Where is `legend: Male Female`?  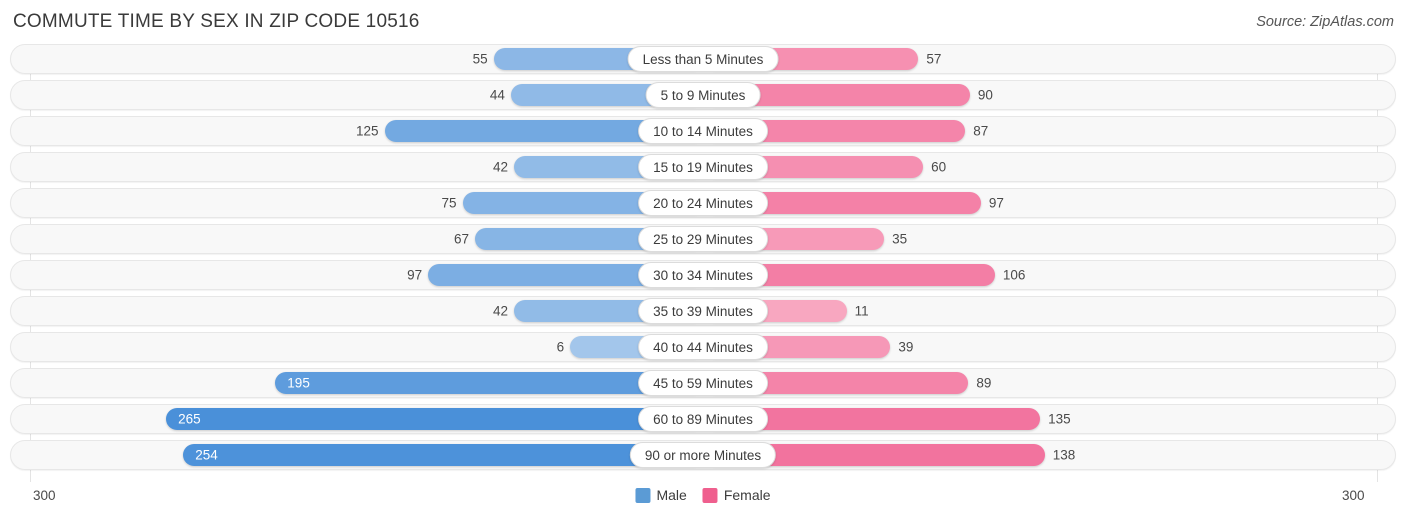 legend: Male Female is located at coordinates (703, 495).